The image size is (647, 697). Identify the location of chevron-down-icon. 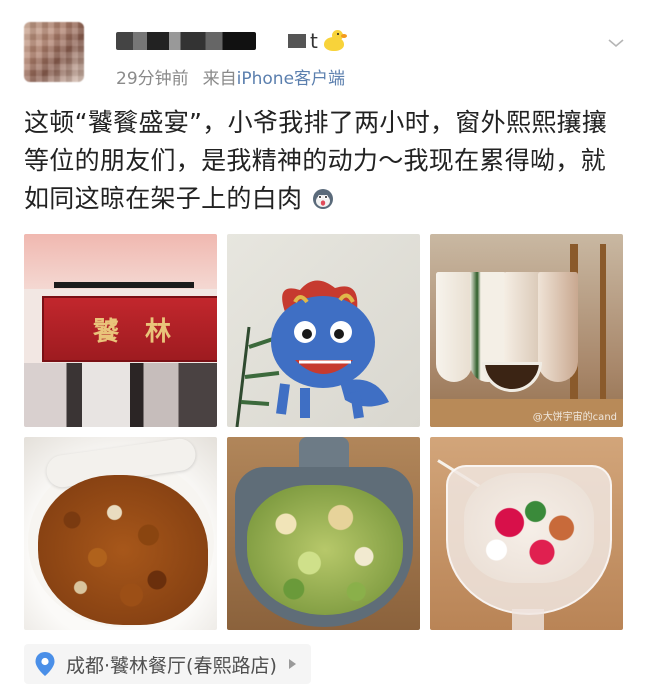
(616, 43).